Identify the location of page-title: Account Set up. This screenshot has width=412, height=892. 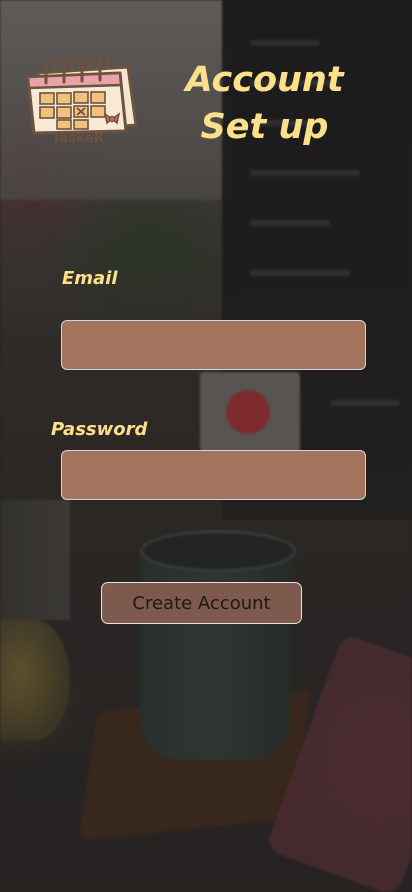
(264, 104).